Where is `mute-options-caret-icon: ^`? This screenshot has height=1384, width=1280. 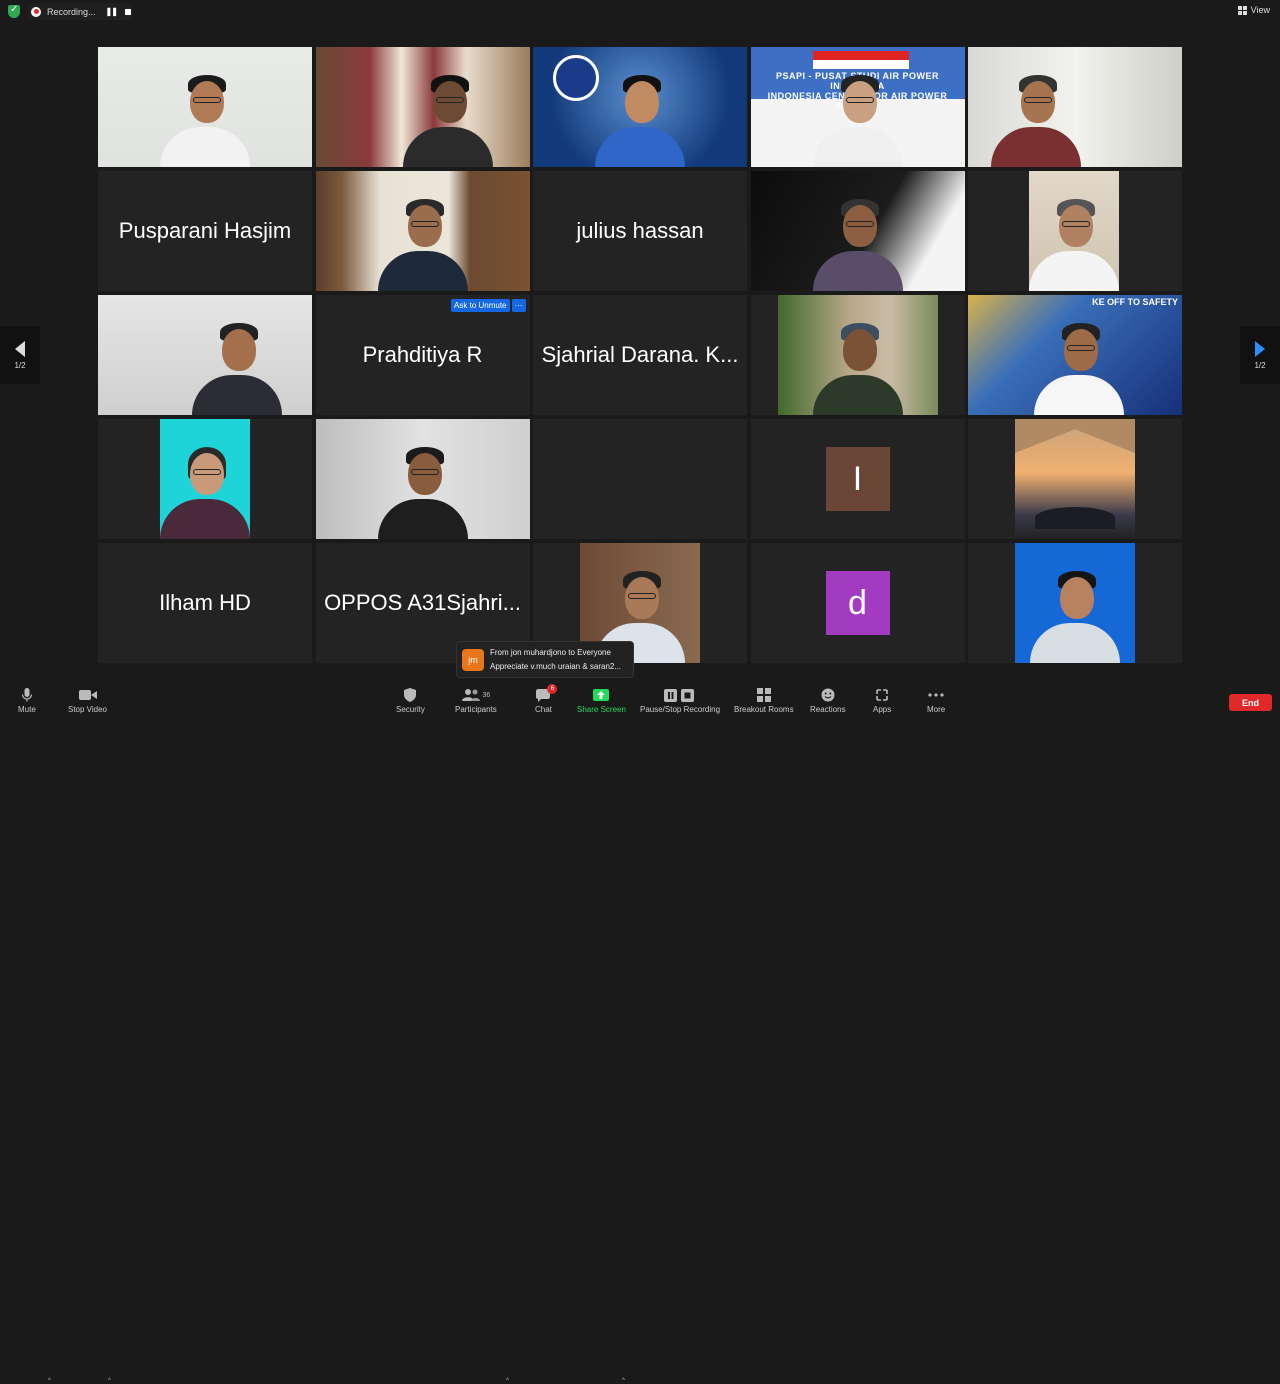
mute-options-caret-icon: ^ is located at coordinates (49, 1381).